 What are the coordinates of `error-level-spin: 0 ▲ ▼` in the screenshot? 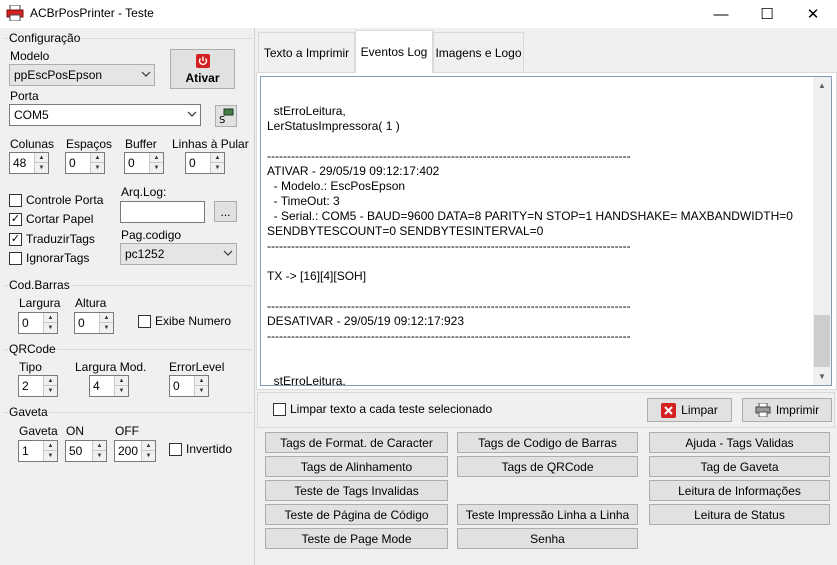 It's located at (189, 386).